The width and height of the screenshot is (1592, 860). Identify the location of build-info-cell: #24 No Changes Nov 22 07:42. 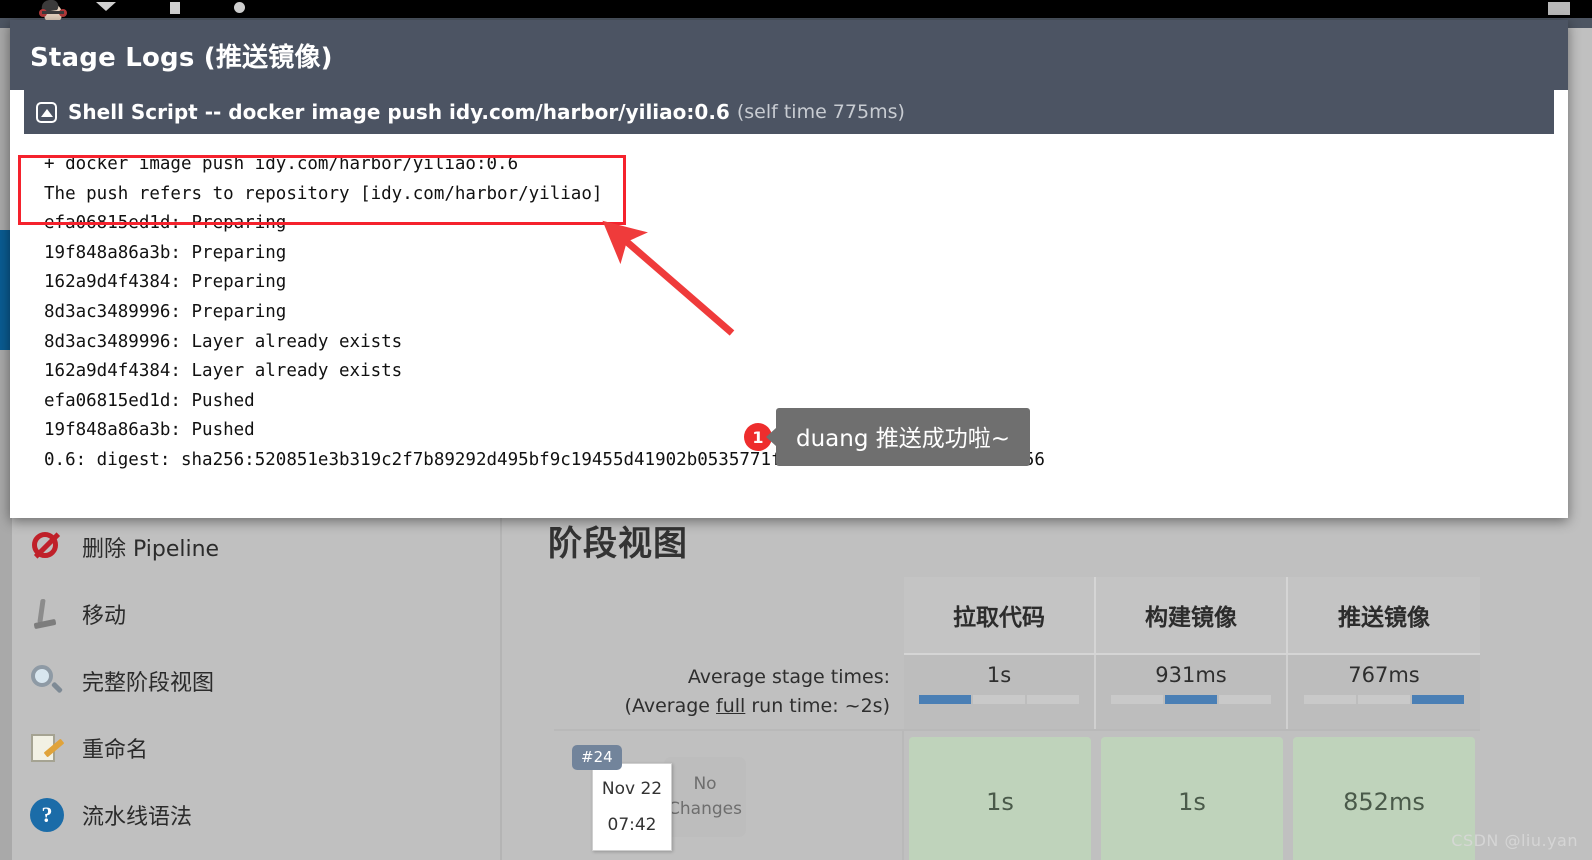
(729, 794).